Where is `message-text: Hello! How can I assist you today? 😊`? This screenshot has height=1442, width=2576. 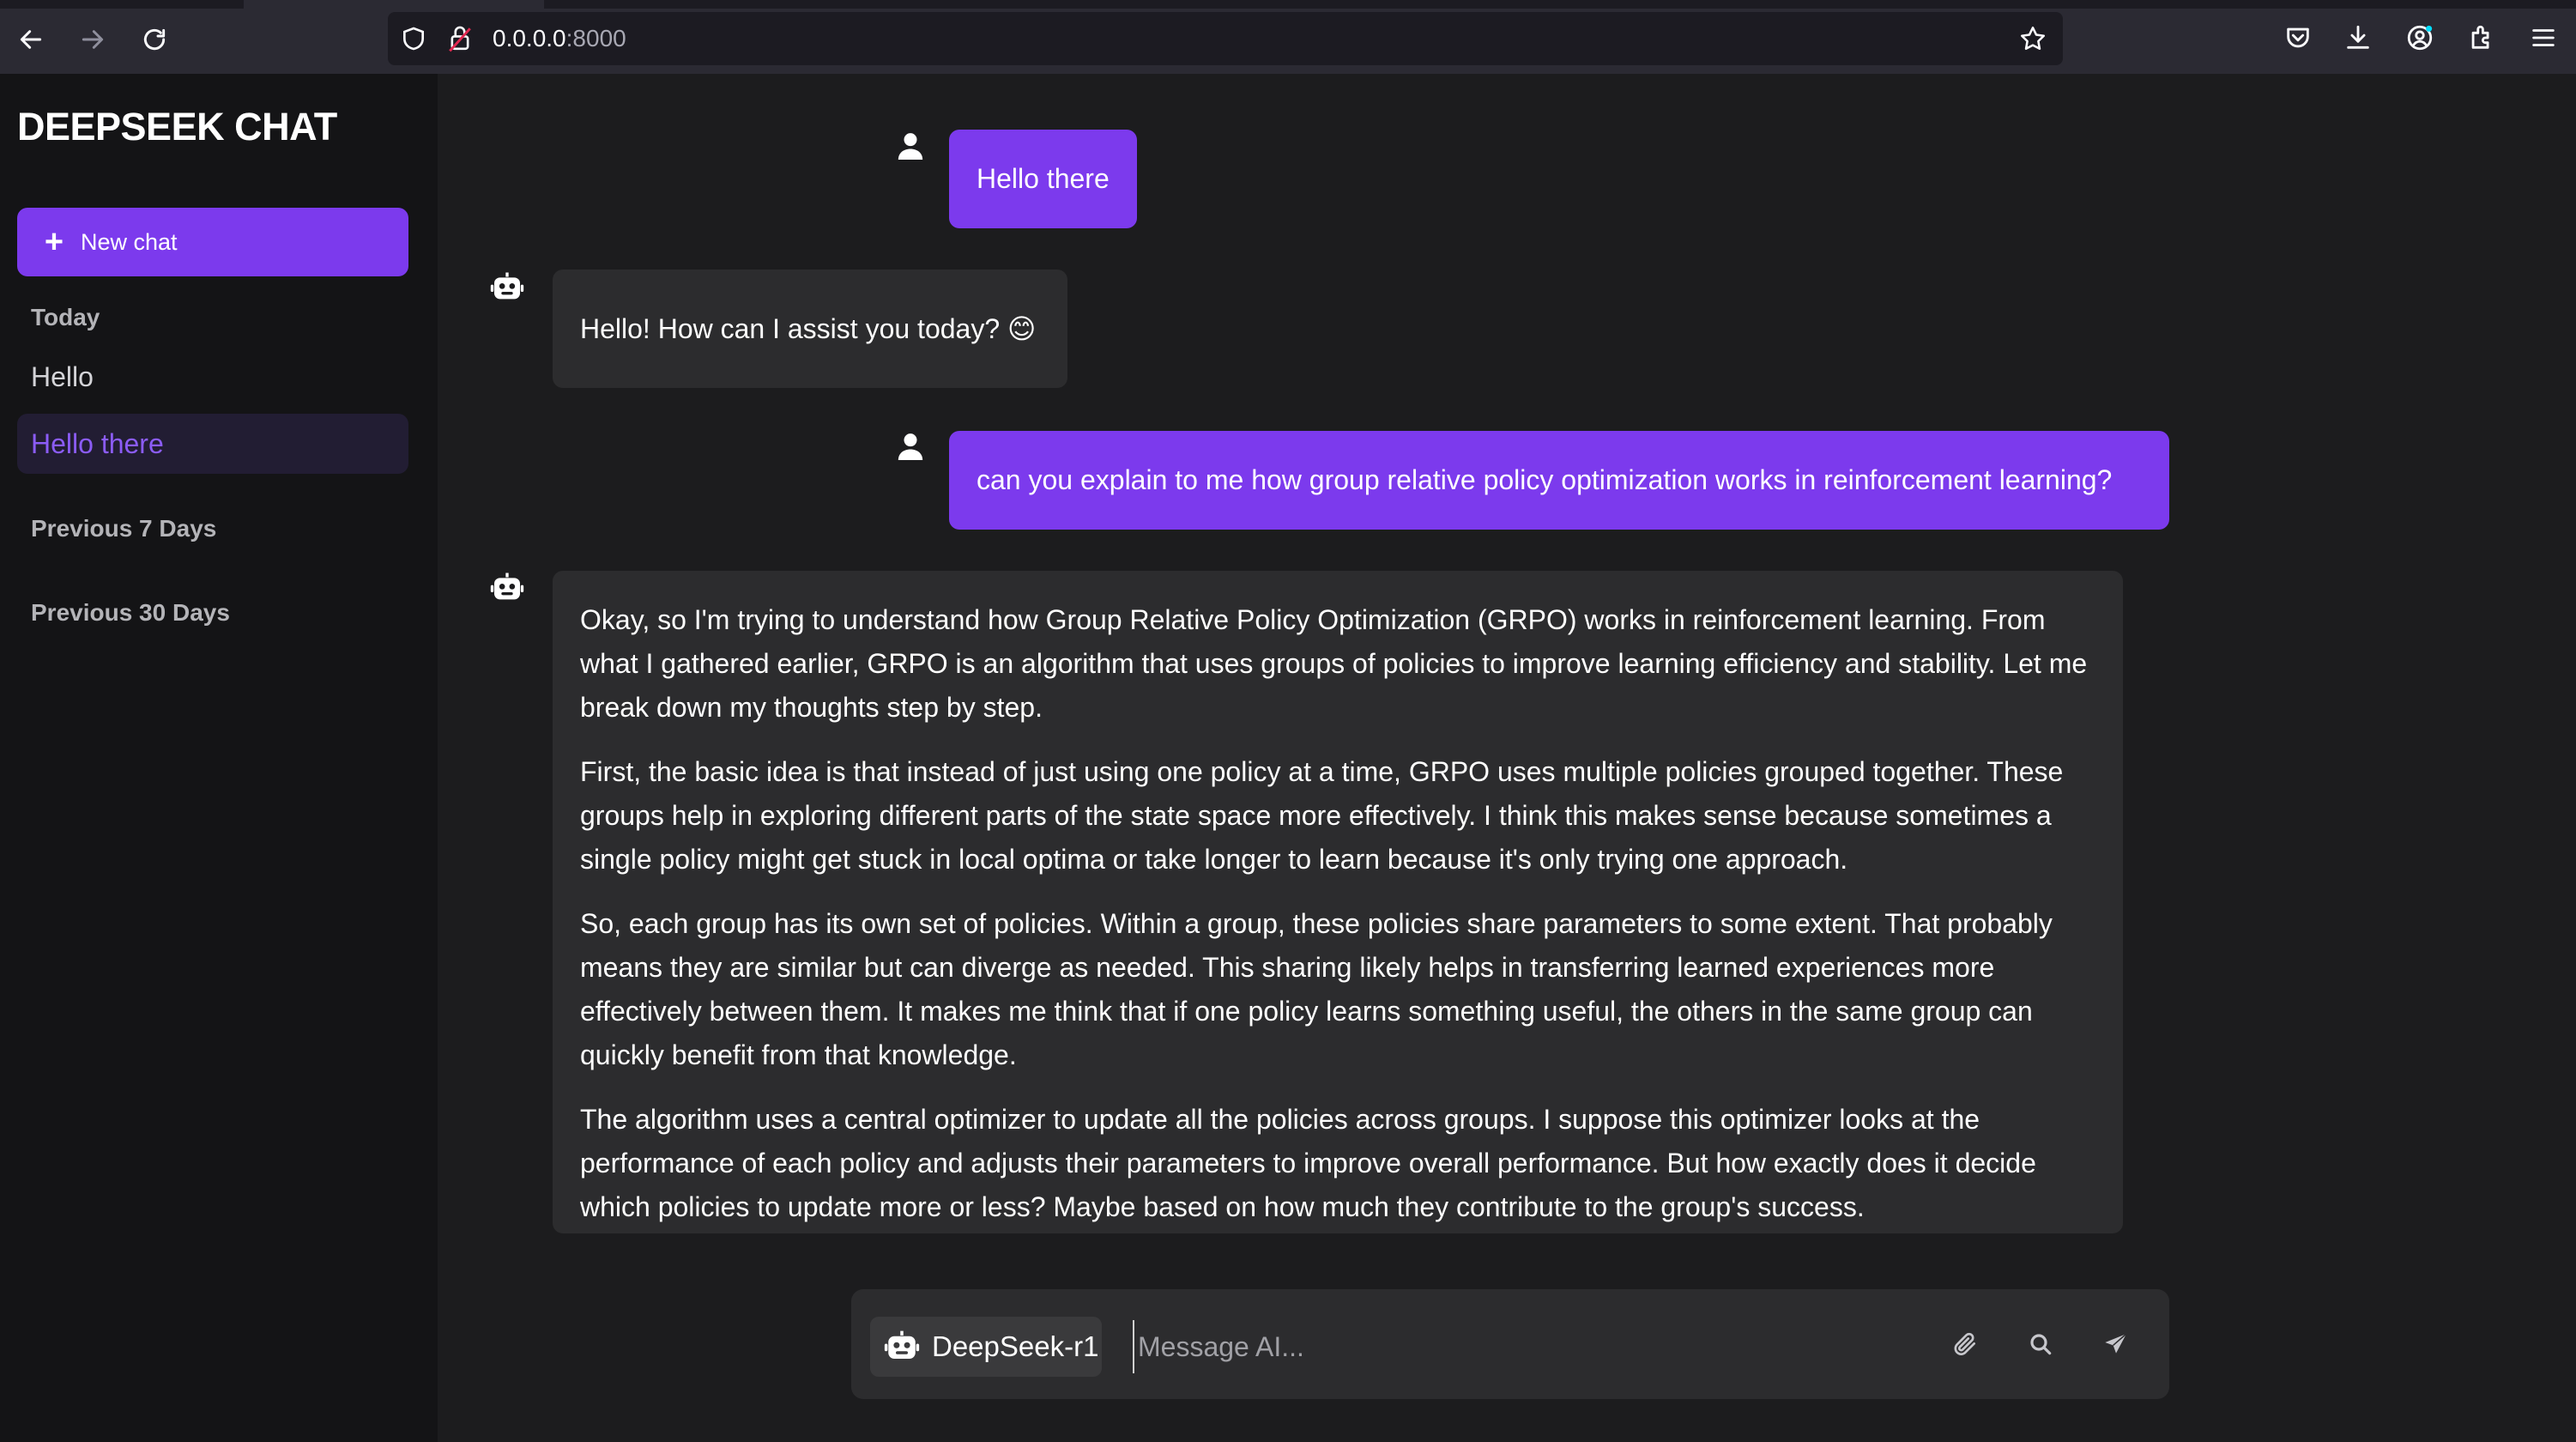
message-text: Hello! How can I assist you today? 😊 is located at coordinates (808, 328).